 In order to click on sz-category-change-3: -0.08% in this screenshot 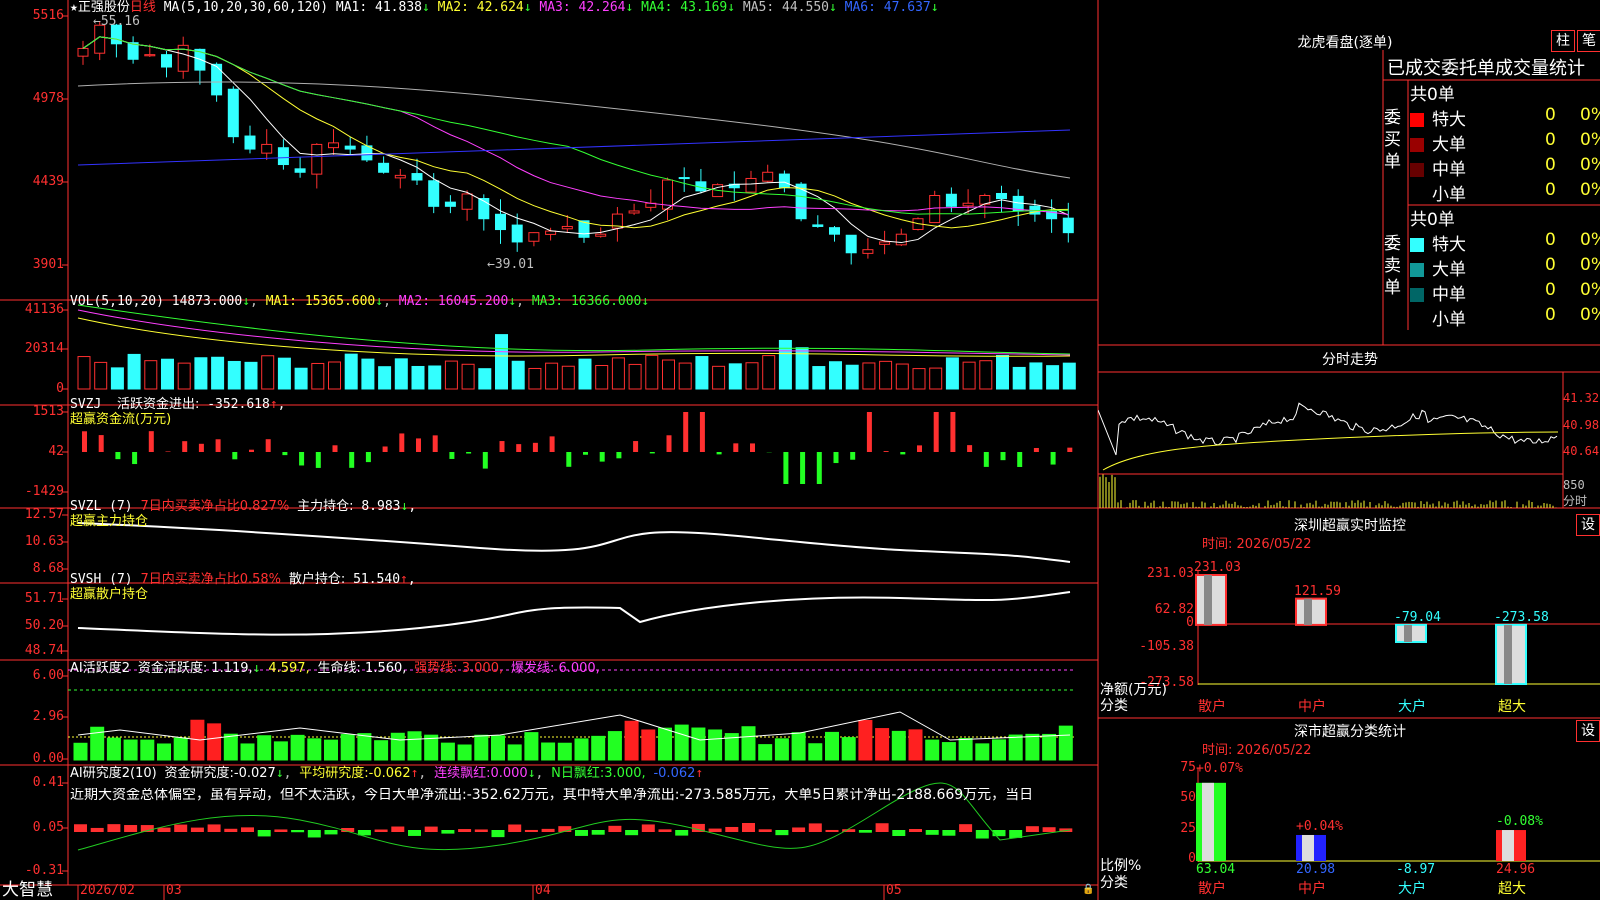, I will do `click(1519, 822)`.